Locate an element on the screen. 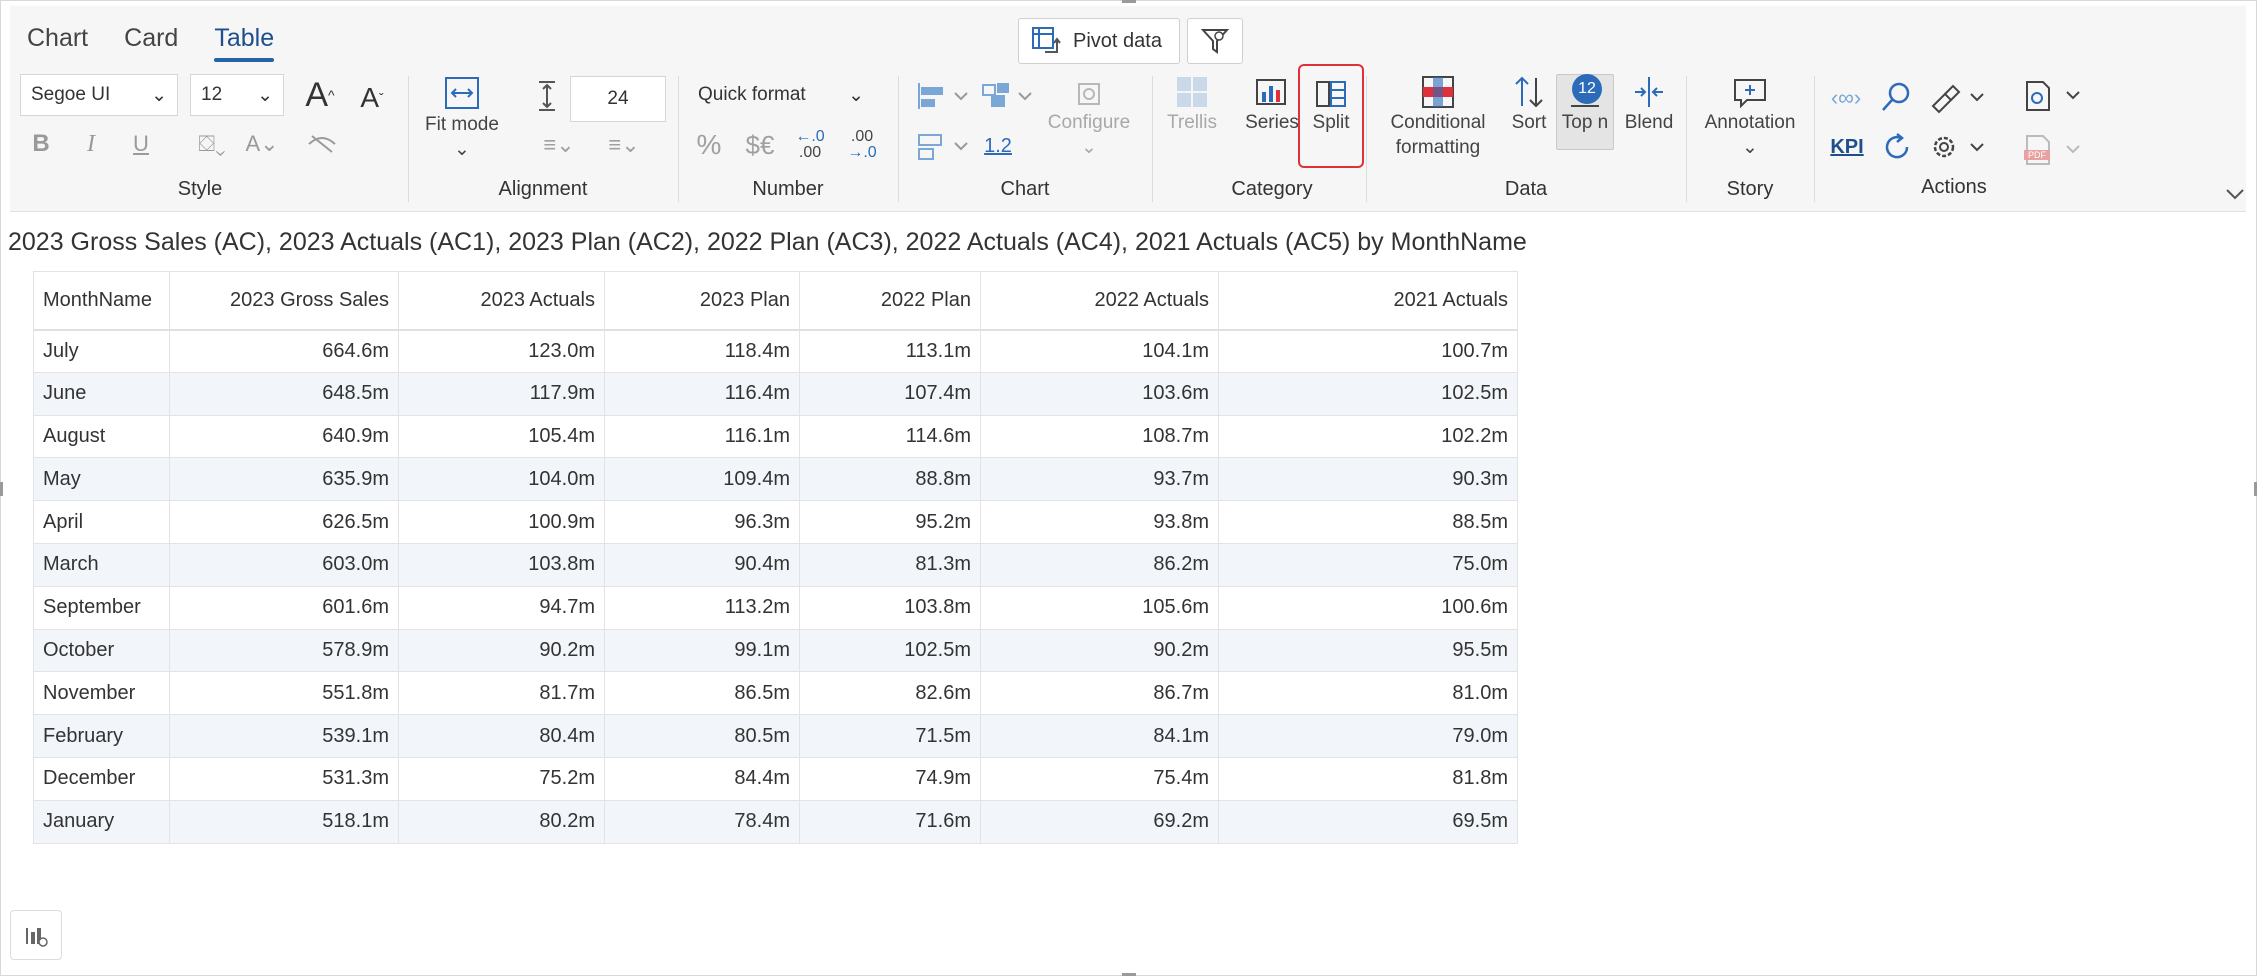  pivot-data-label: Pivot data is located at coordinates (1117, 40).